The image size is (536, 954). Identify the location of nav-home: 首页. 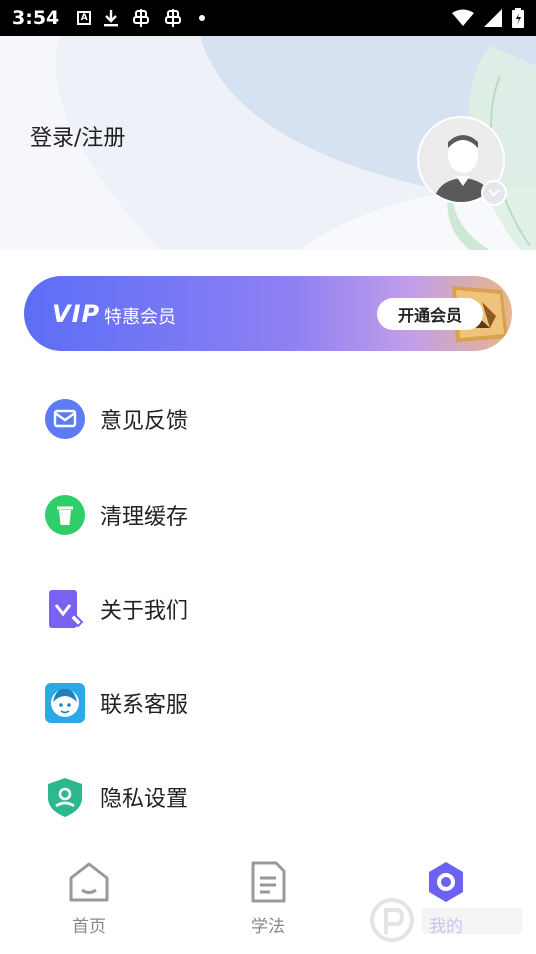
(89, 900).